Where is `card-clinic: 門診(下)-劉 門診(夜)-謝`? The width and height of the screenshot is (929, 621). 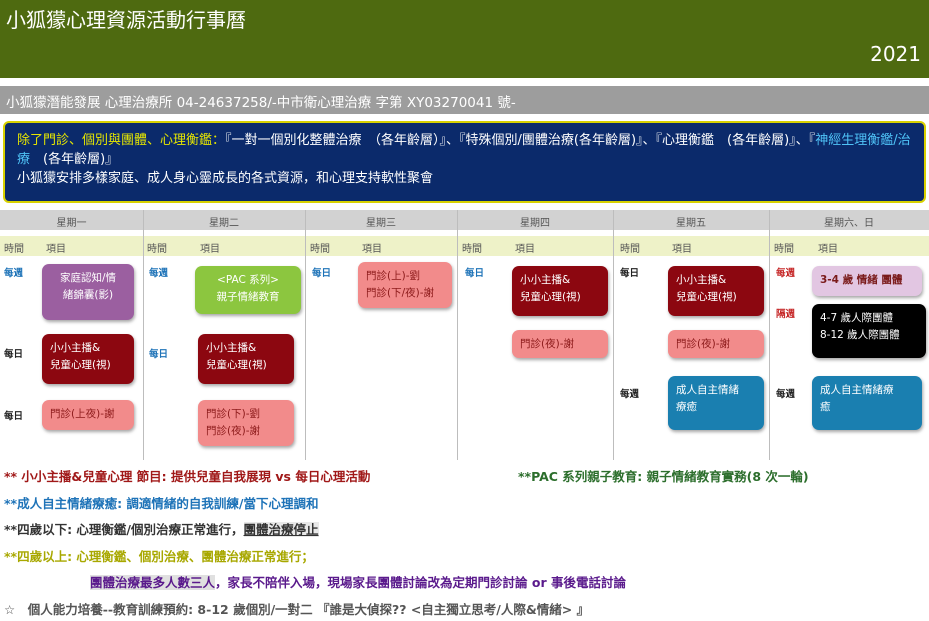
card-clinic: 門診(下)-劉 門診(夜)-謝 is located at coordinates (246, 423).